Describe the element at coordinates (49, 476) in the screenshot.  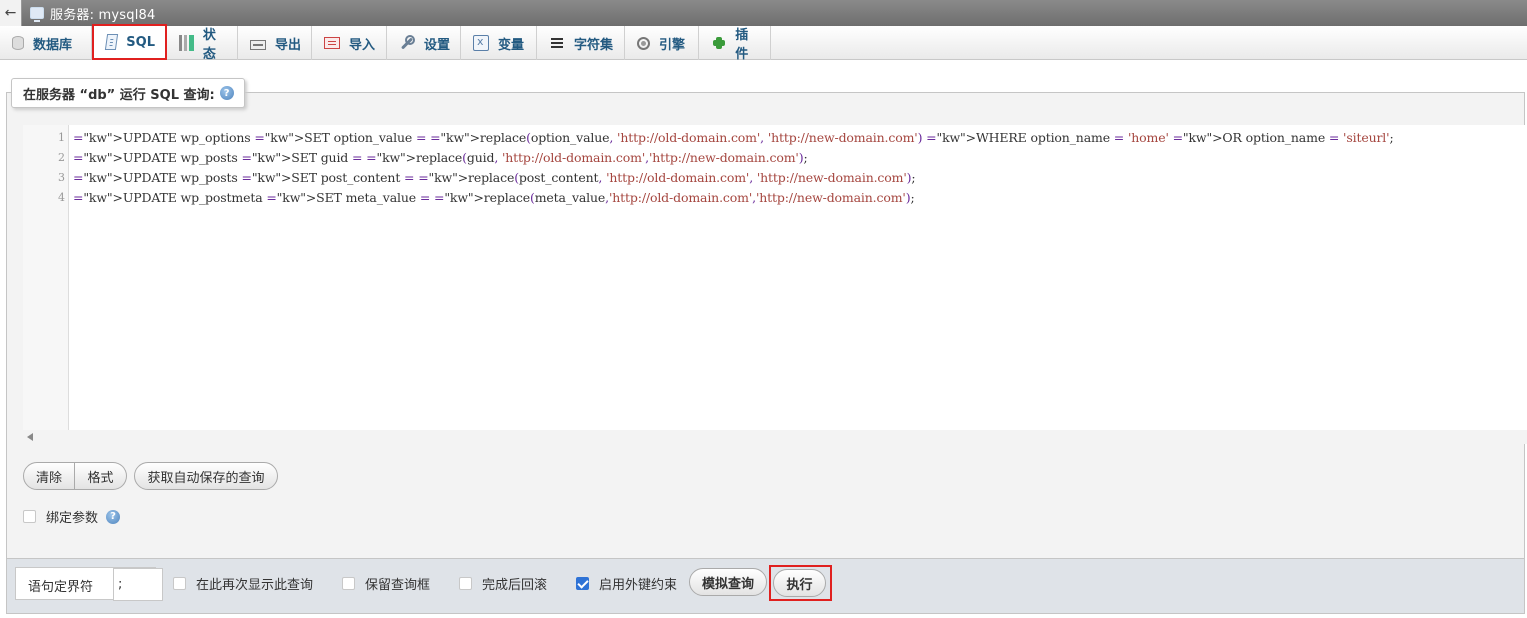
I see `clear-button: 清除` at that location.